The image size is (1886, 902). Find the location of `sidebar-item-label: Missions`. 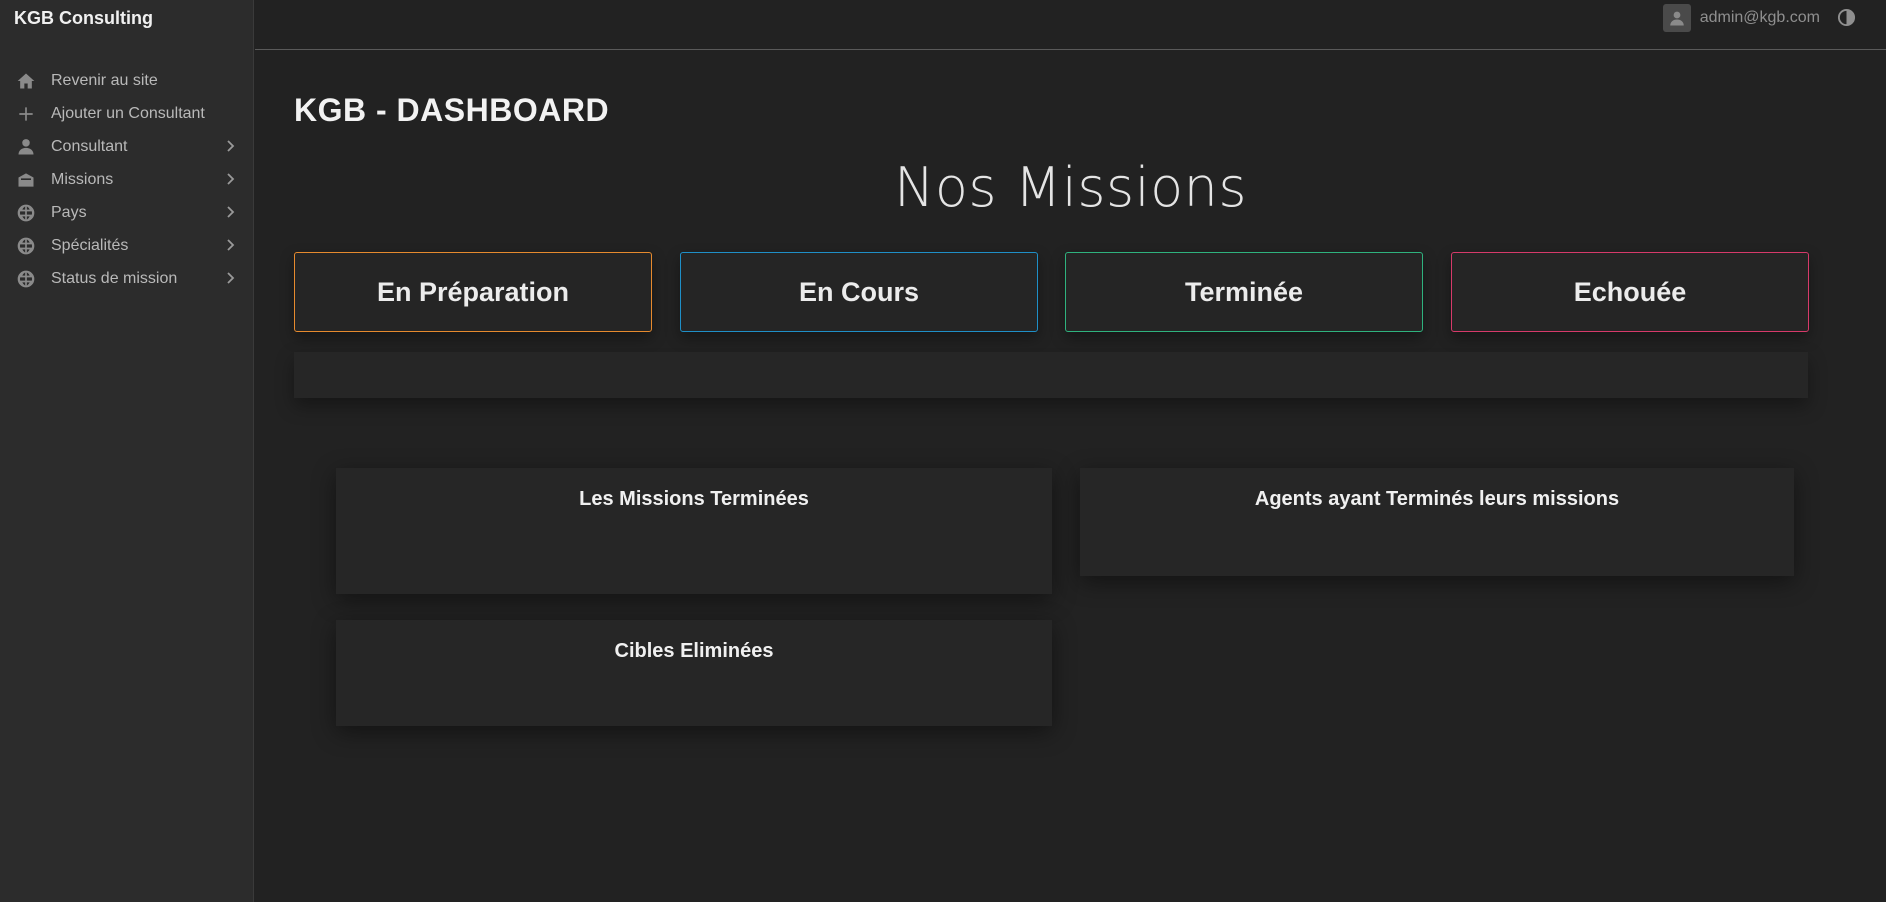

sidebar-item-label: Missions is located at coordinates (82, 179).